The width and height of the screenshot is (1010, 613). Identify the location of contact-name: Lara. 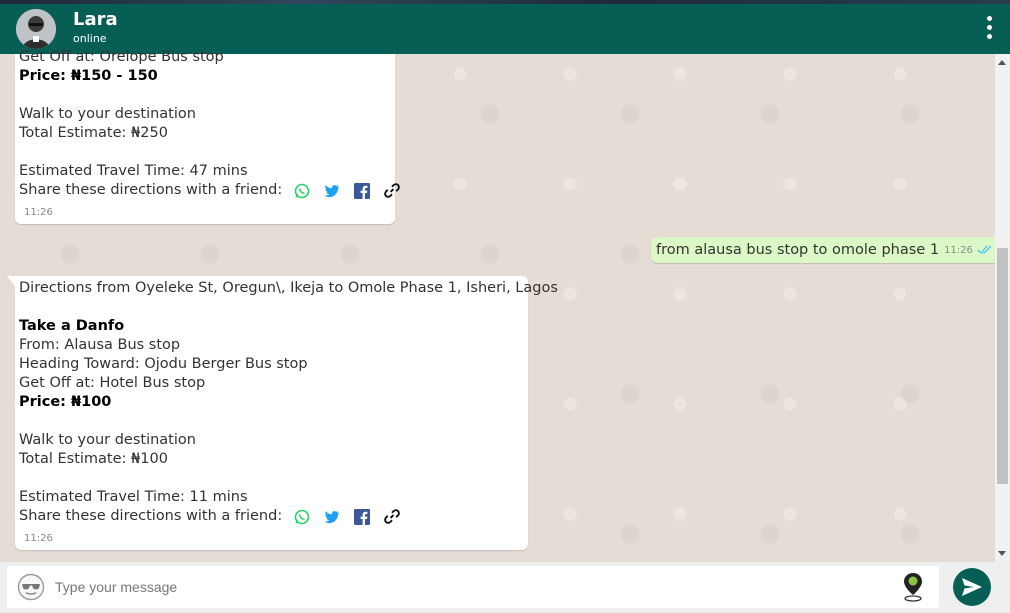
(95, 19).